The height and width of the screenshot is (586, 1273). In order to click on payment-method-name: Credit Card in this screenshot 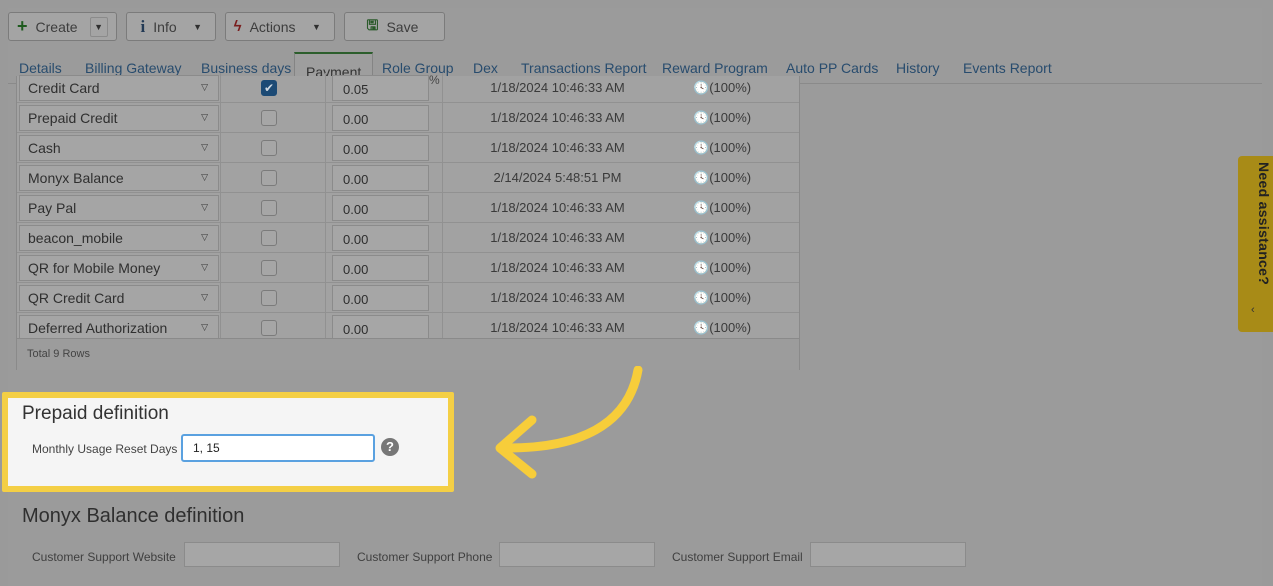, I will do `click(64, 88)`.